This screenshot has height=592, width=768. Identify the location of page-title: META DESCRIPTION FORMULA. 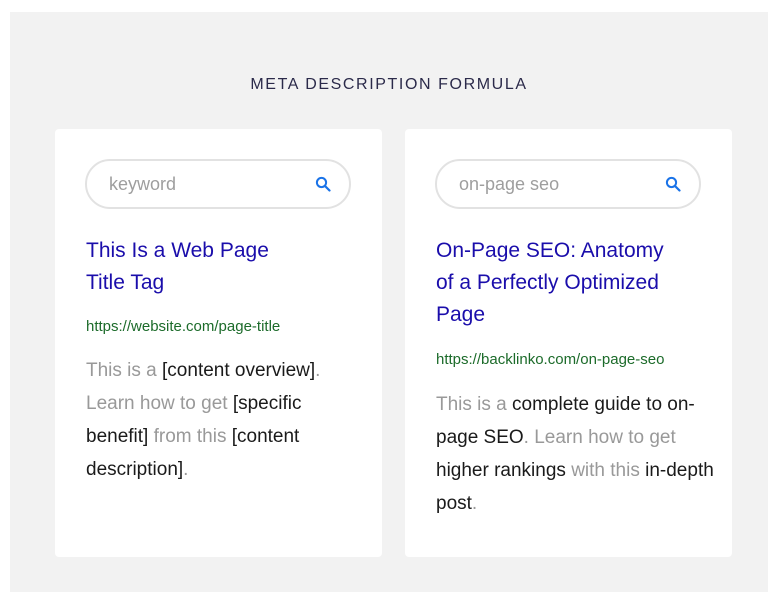
(389, 84).